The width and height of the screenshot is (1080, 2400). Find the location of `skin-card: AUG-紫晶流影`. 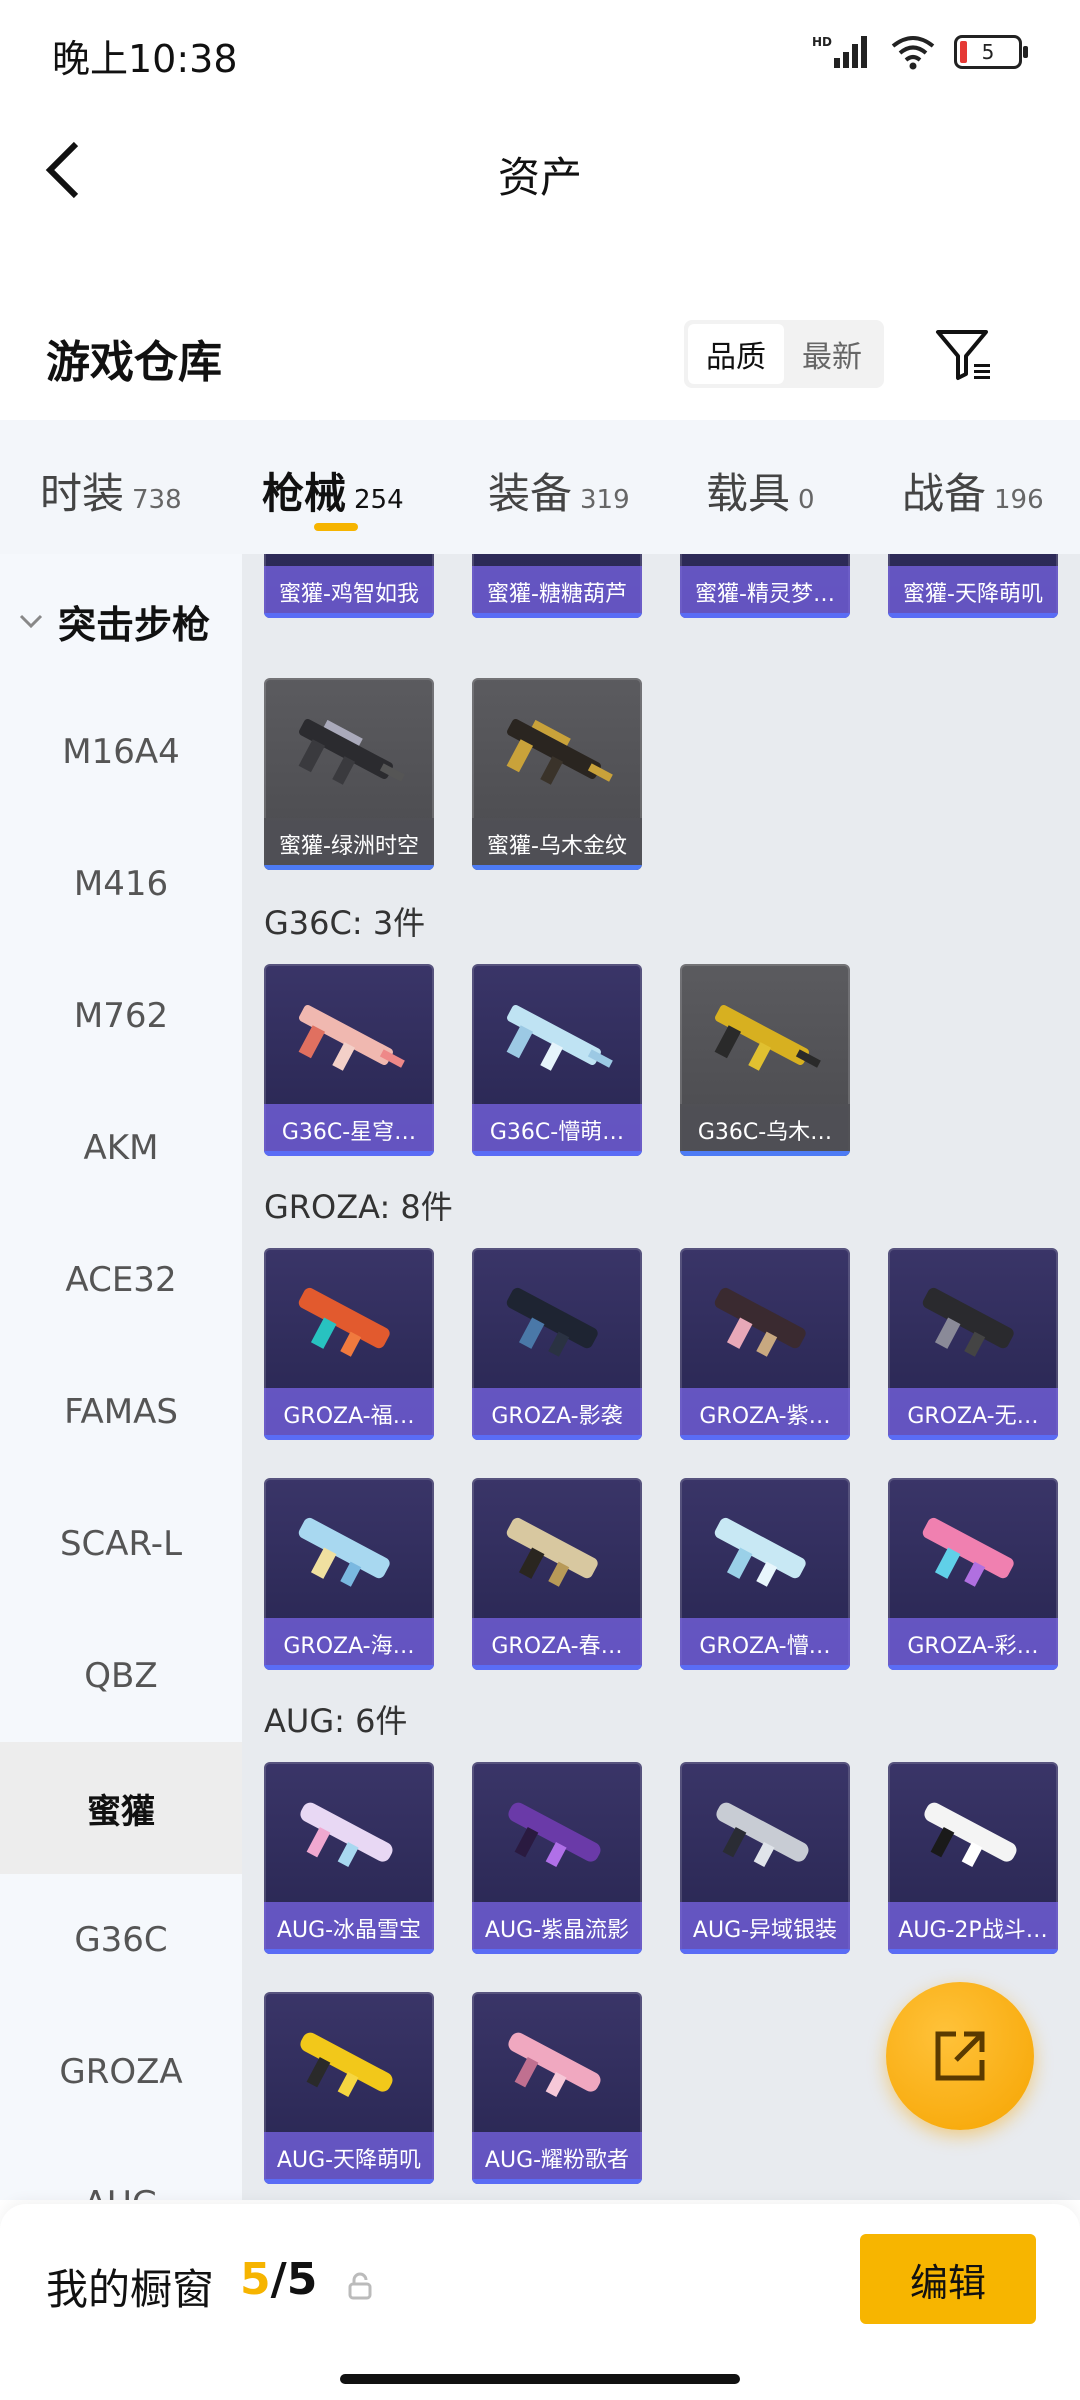

skin-card: AUG-紫晶流影 is located at coordinates (557, 1858).